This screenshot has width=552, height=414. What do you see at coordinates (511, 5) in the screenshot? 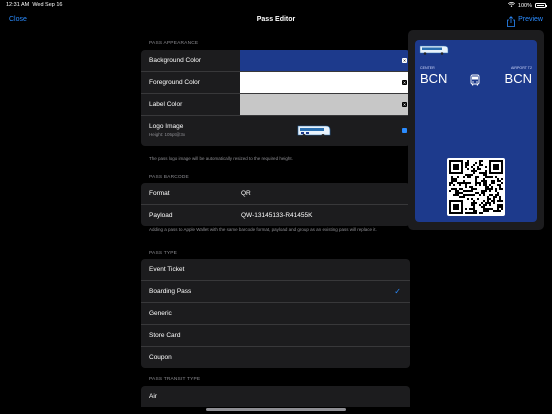
I see `wifi-icon` at bounding box center [511, 5].